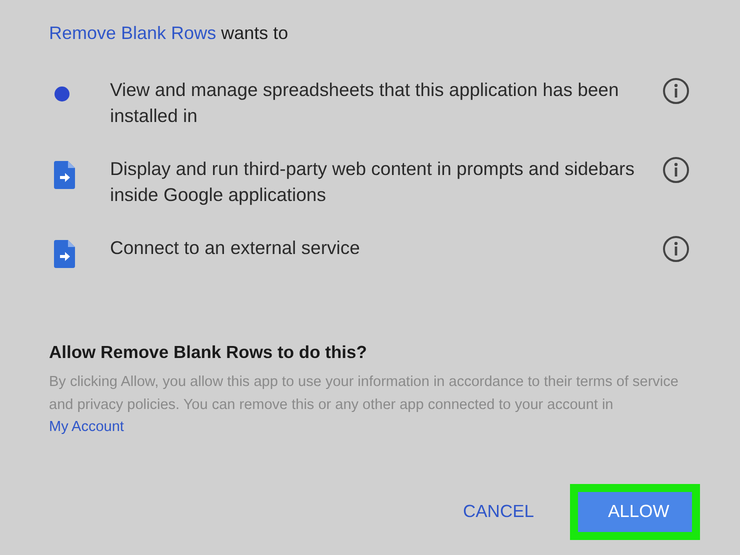  I want to click on permission-text: Display and run third-party web content in prompts and sidebars inside Google applications, so click(373, 182).